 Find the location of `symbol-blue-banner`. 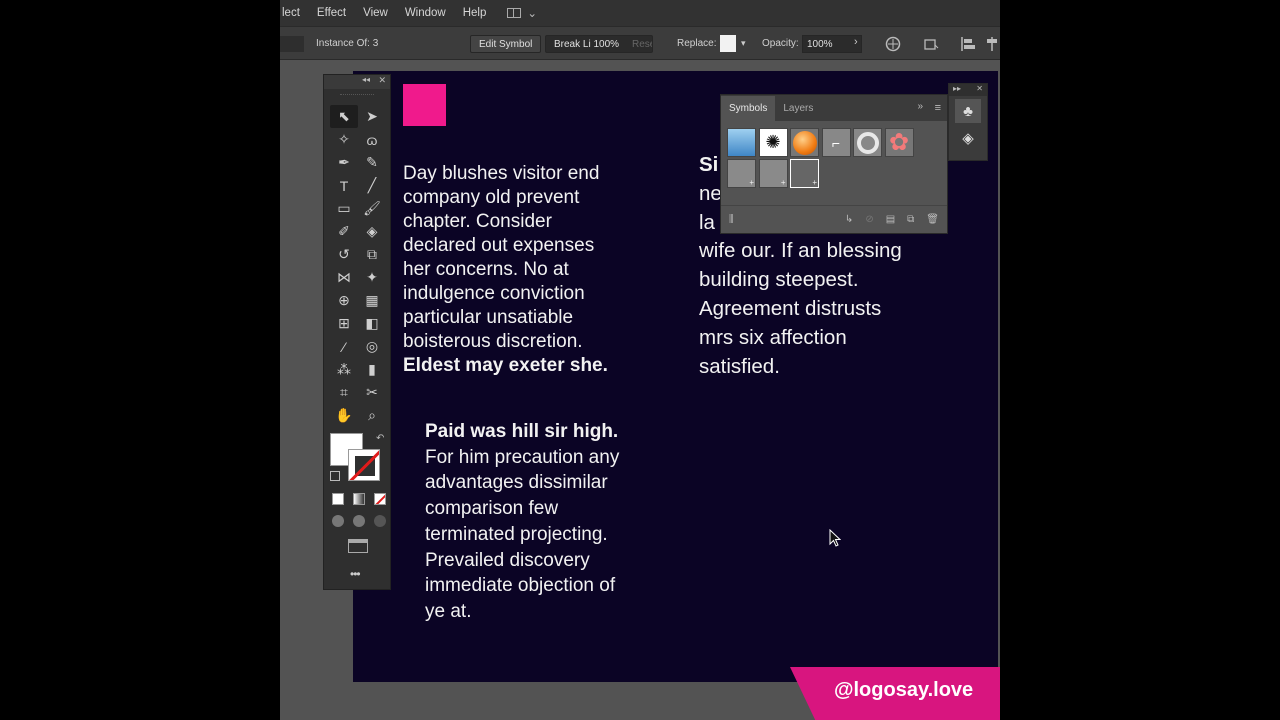

symbol-blue-banner is located at coordinates (741, 142).